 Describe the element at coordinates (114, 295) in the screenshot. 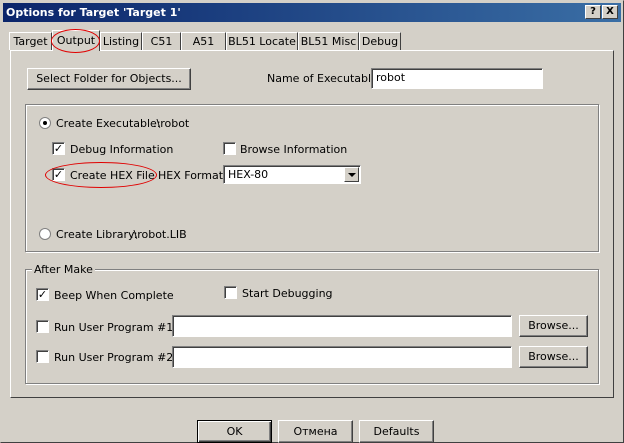

I see `beep-when-complete-label: Beep When Complete` at that location.